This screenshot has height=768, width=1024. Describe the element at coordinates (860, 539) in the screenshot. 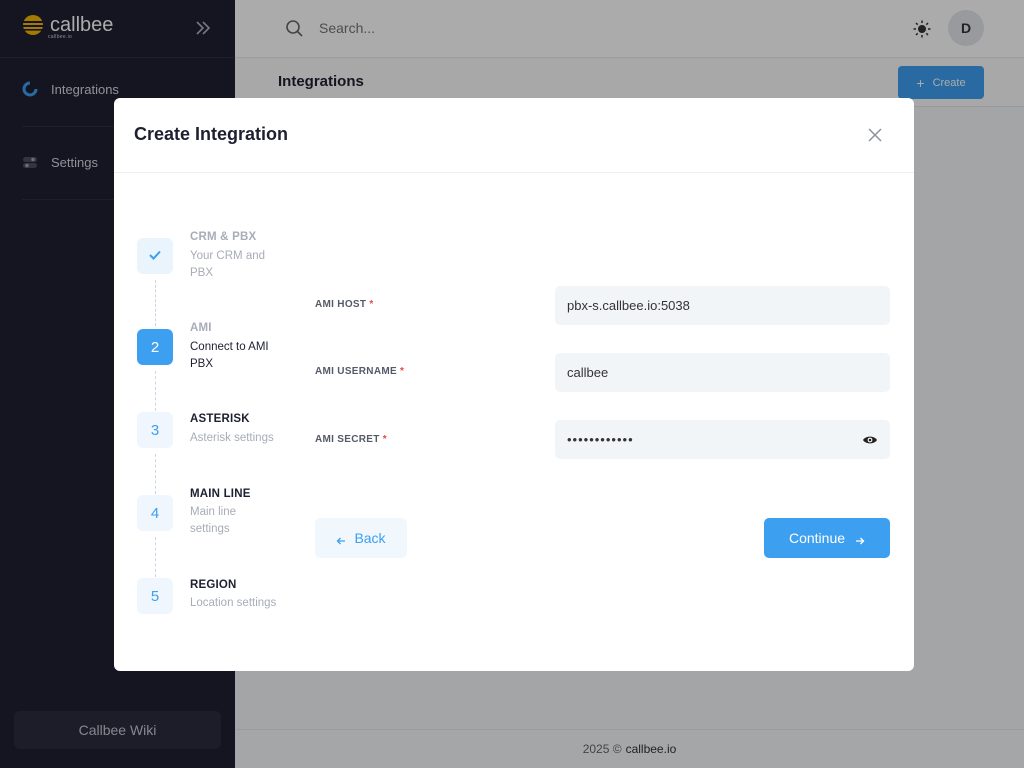

I see `arrow-right-icon` at that location.